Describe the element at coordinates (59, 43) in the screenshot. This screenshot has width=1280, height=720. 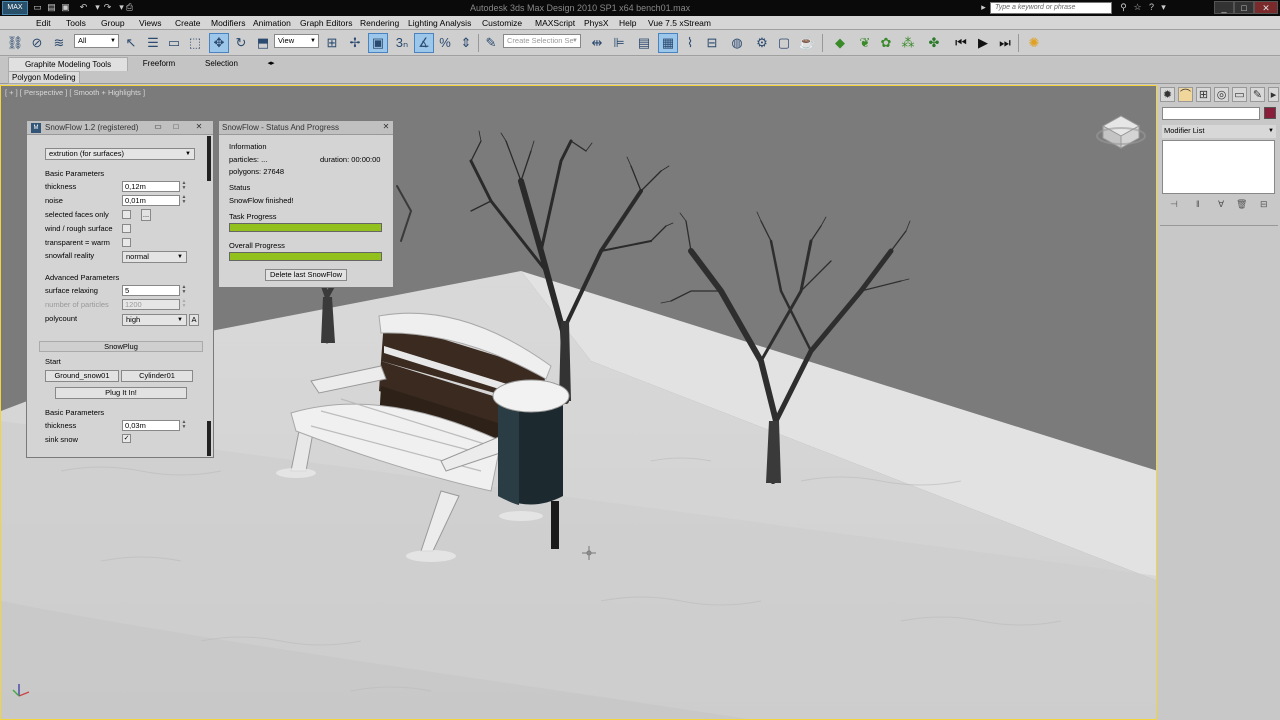
I see `bind-space-warp-icon: ≋` at that location.